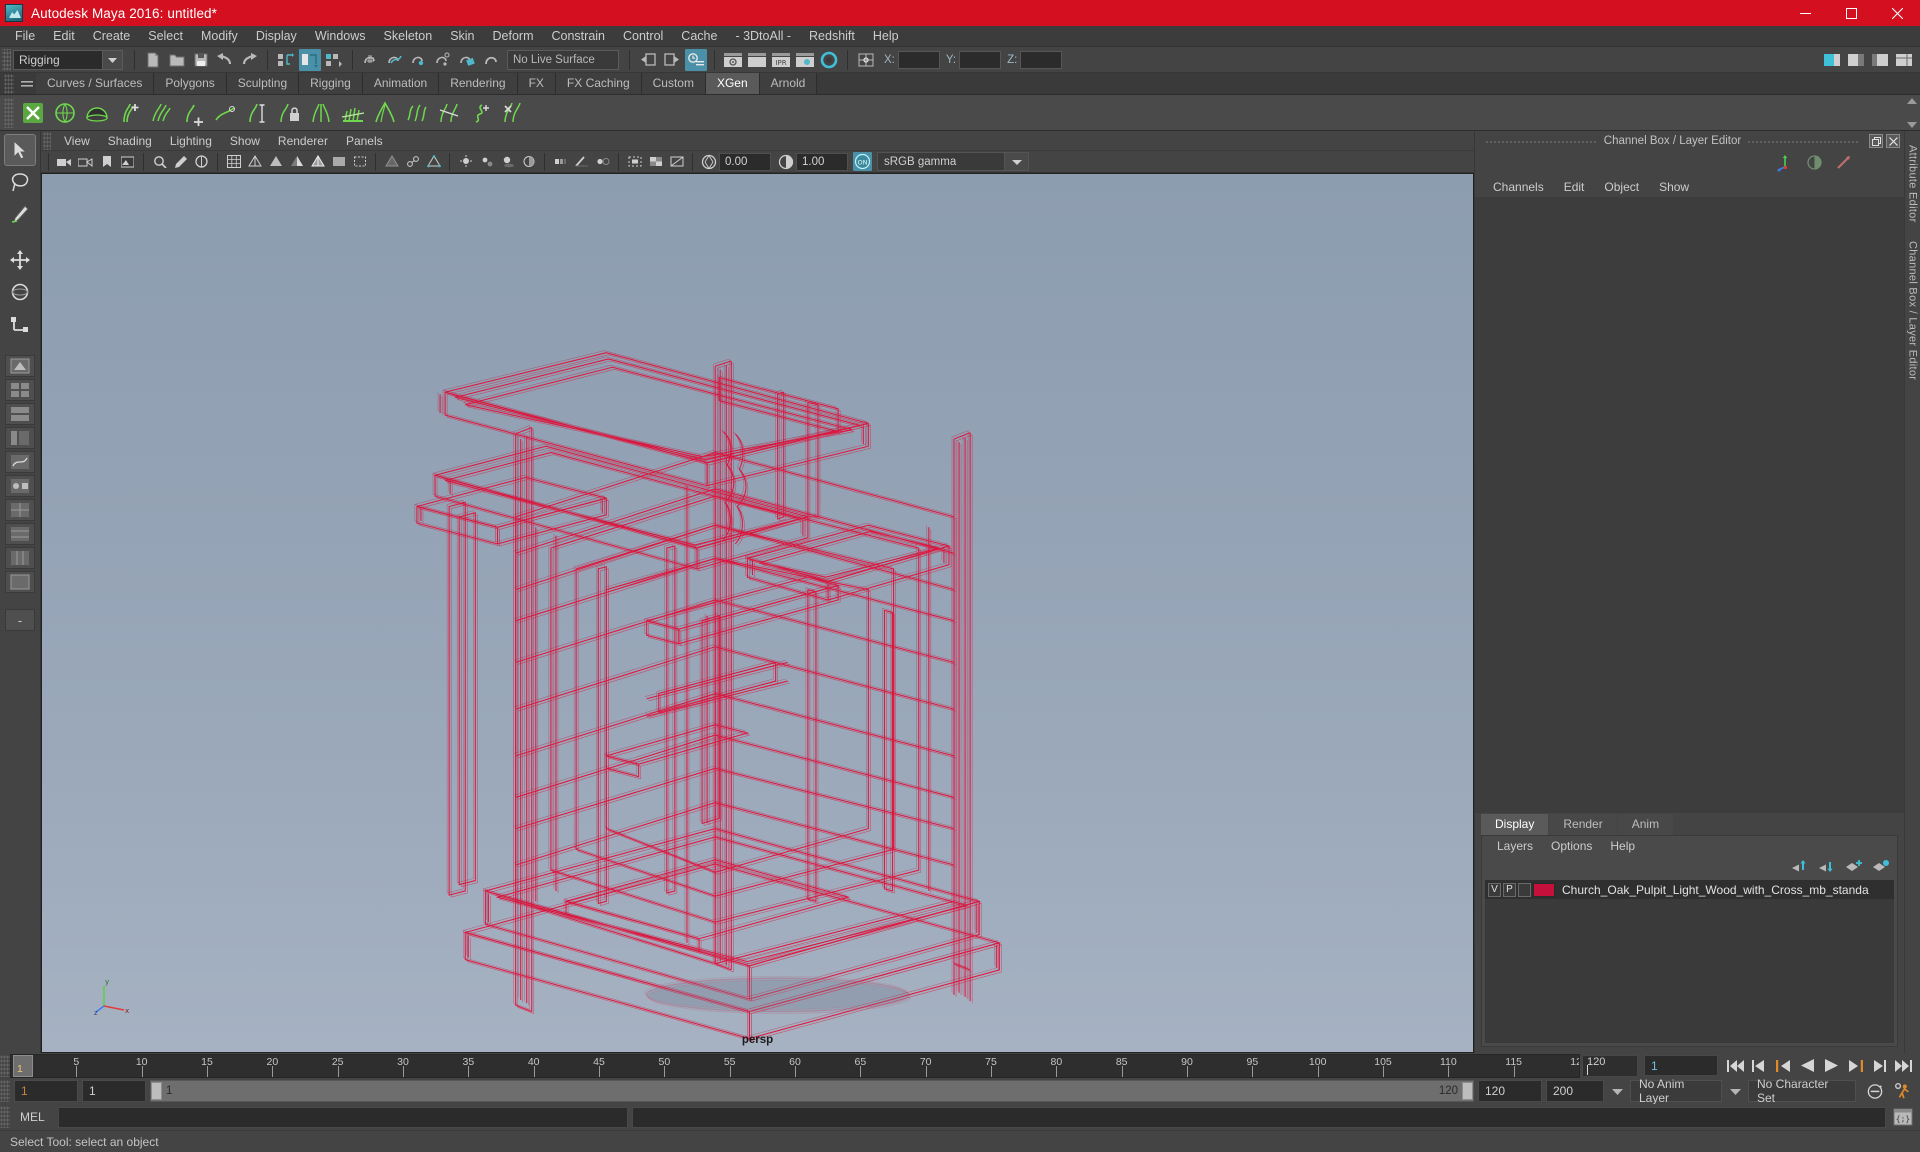  What do you see at coordinates (20, 462) in the screenshot?
I see `layout-persp-graph-icon` at bounding box center [20, 462].